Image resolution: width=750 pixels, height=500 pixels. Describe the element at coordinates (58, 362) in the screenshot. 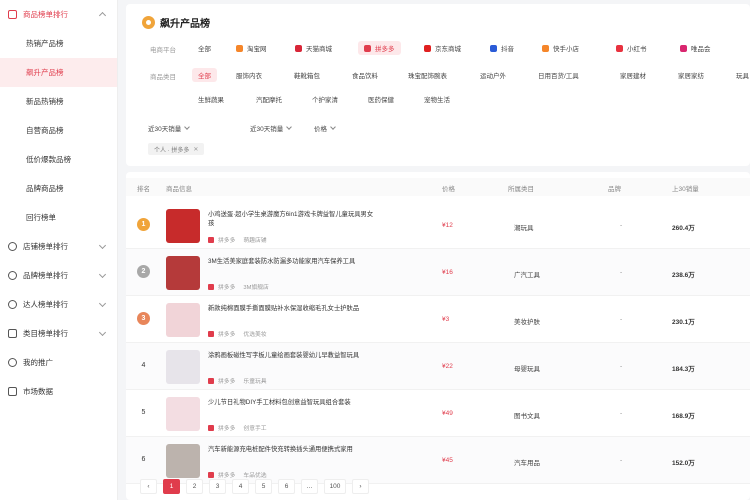

I see `sidebar-item-my-promotion: 我的推广` at that location.